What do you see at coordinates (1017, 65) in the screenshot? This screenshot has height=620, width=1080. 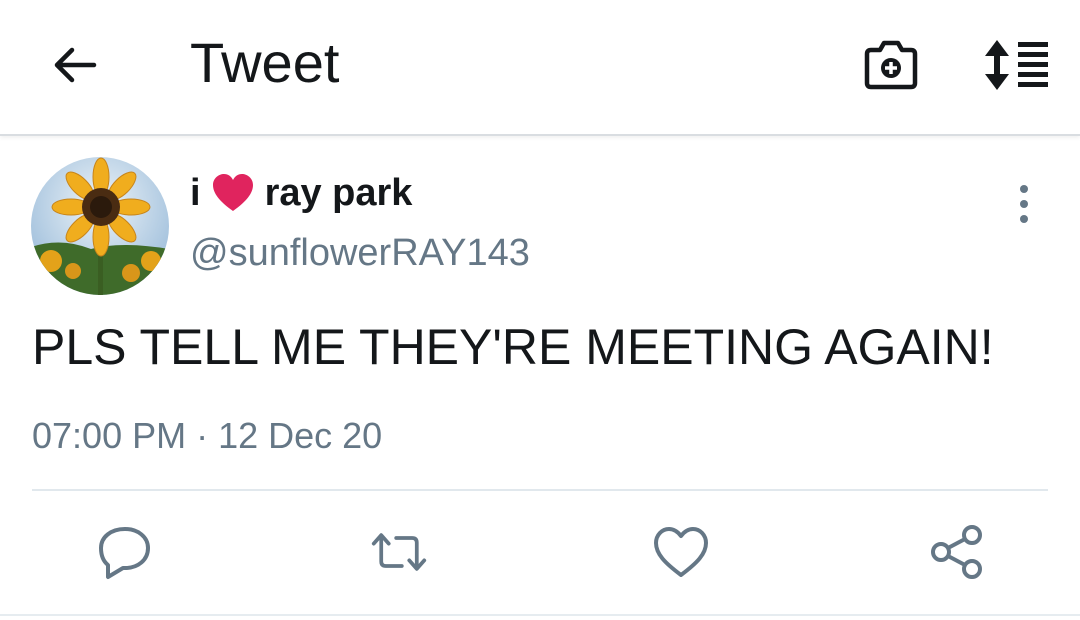 I see `sort-list-icon` at bounding box center [1017, 65].